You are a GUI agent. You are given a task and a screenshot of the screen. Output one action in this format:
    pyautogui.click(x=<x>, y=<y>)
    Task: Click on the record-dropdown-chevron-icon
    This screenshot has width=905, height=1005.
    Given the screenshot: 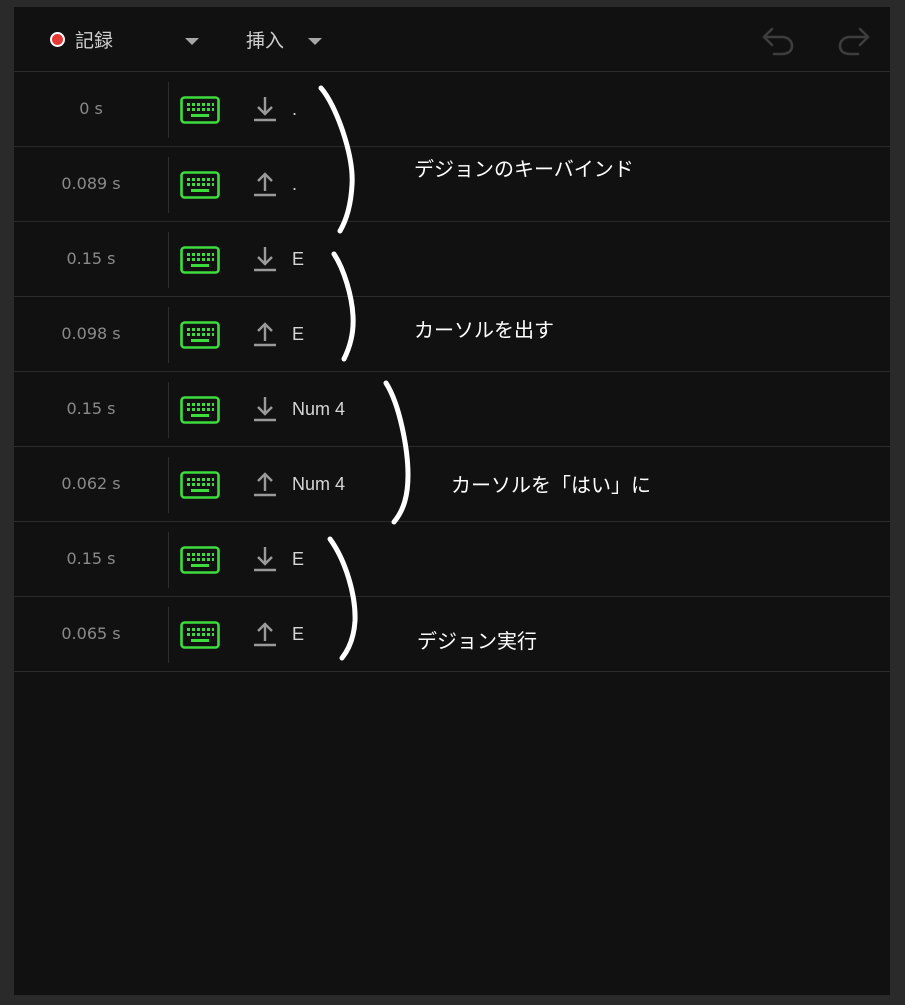 What is the action you would take?
    pyautogui.click(x=192, y=41)
    